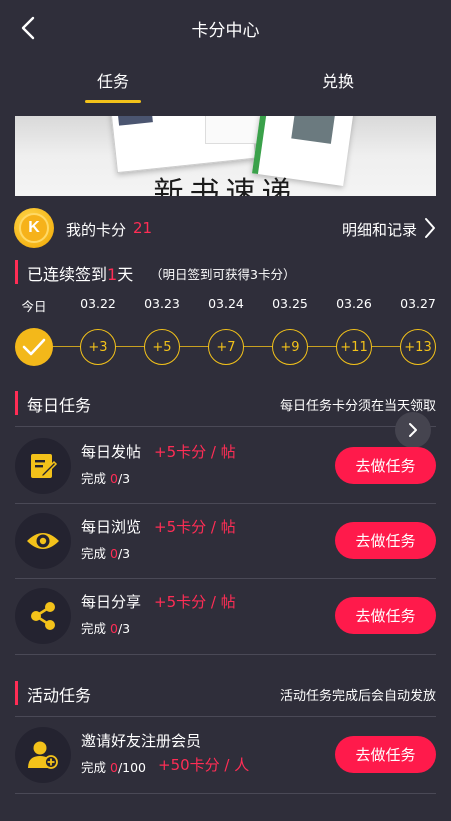 Image resolution: width=451 pixels, height=821 pixels. What do you see at coordinates (111, 452) in the screenshot?
I see `task-name: 每日发帖` at bounding box center [111, 452].